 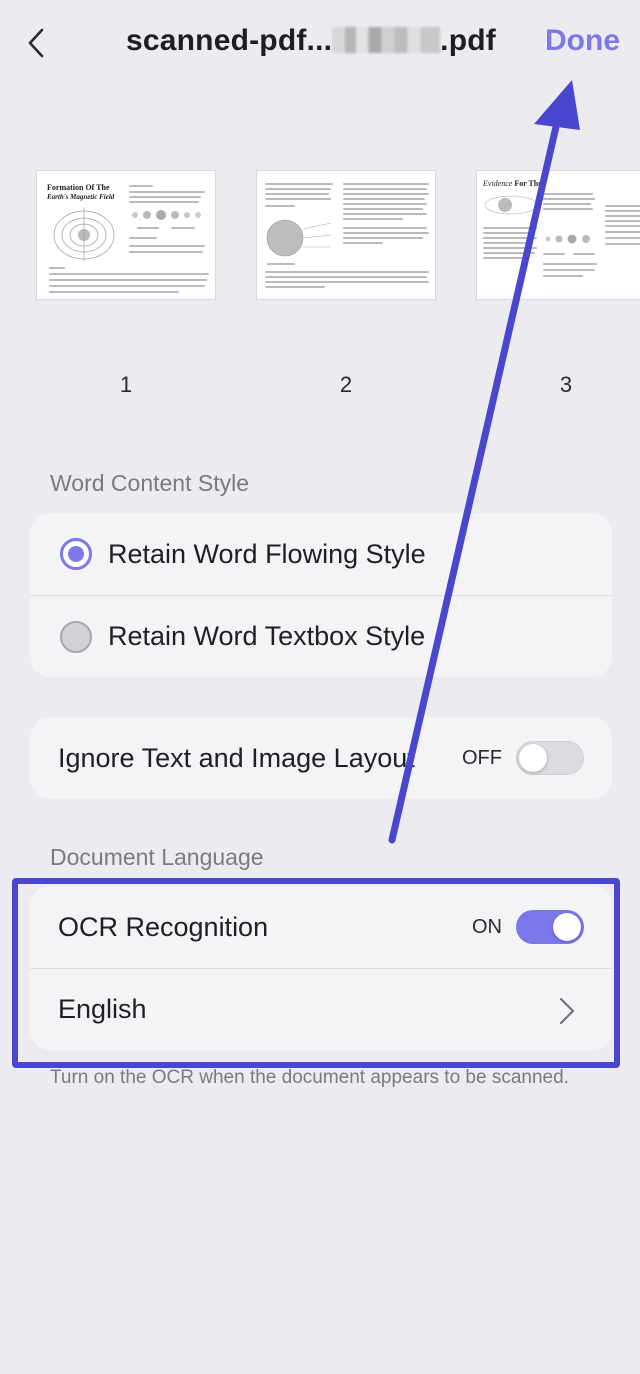 I want to click on ignore-layout-toggle-group: OFF, so click(x=523, y=758).